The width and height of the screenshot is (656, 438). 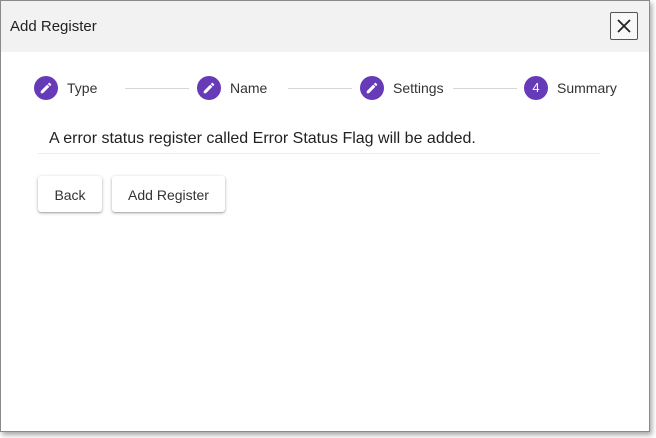 What do you see at coordinates (82, 88) in the screenshot?
I see `step-label-type: Type` at bounding box center [82, 88].